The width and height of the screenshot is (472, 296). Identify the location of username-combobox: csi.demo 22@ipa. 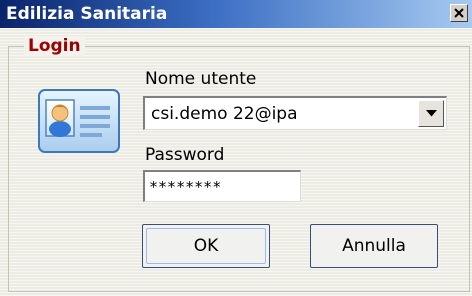
(295, 113).